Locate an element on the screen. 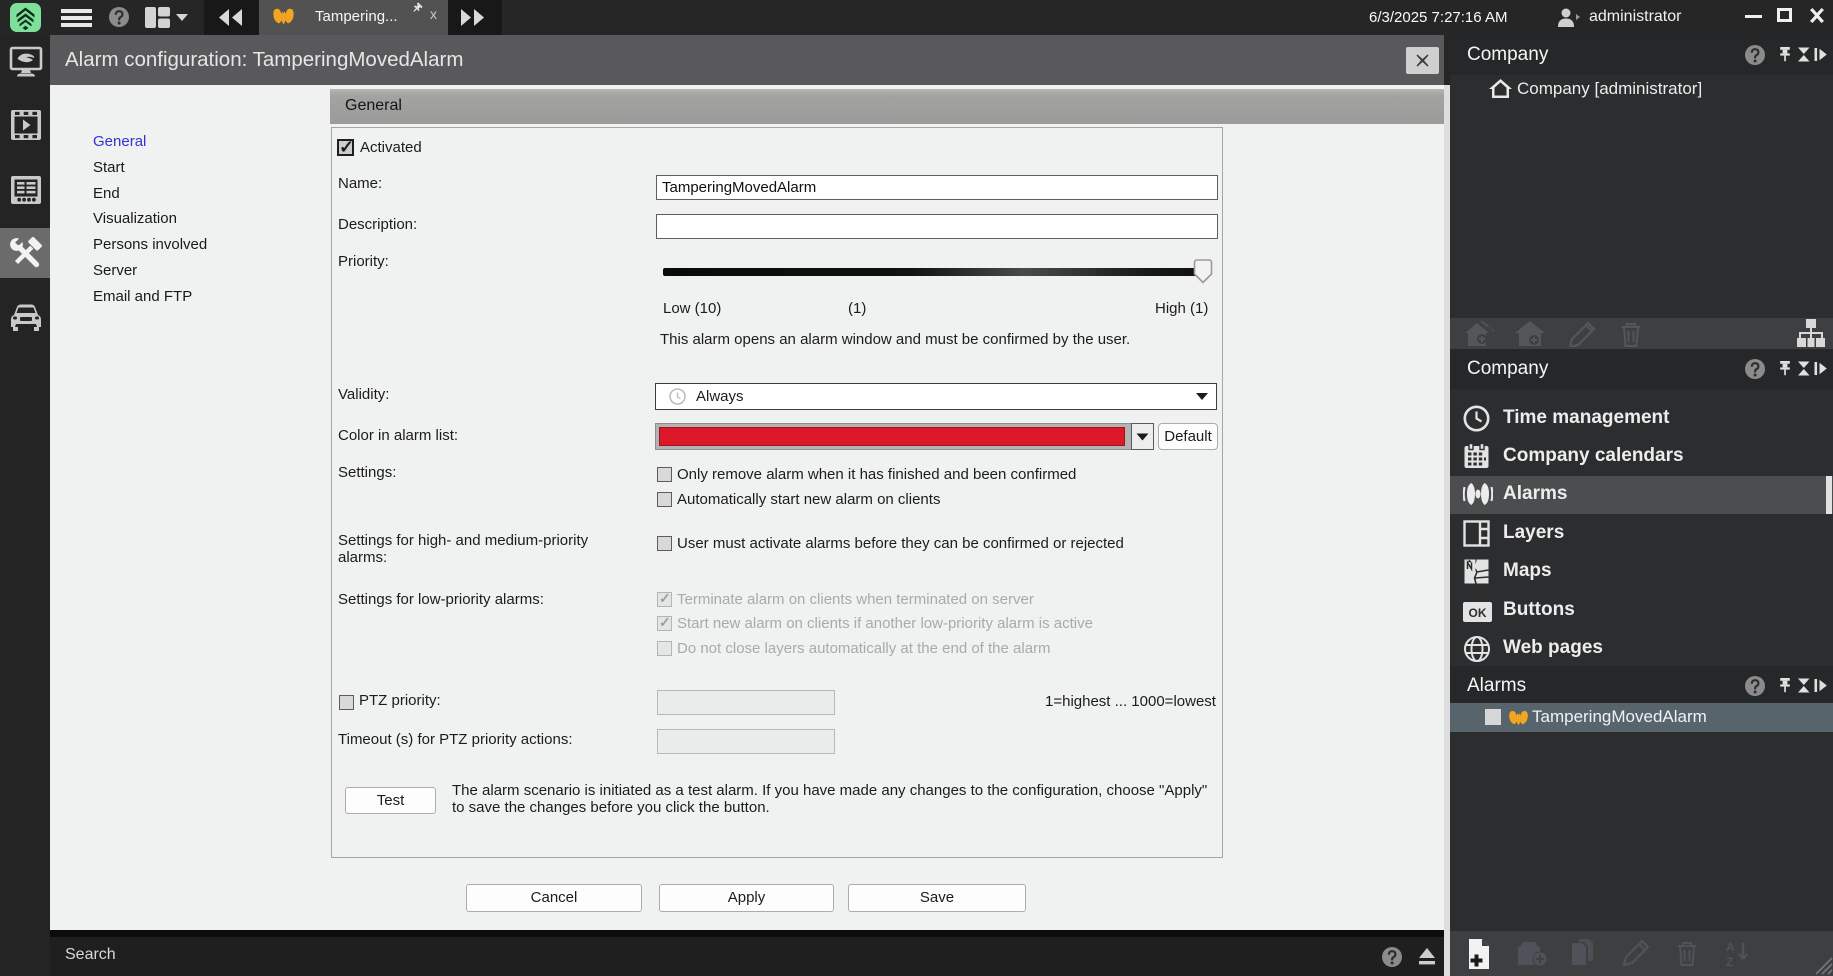 The height and width of the screenshot is (976, 1833). svg-text: A is located at coordinates (1730, 947).